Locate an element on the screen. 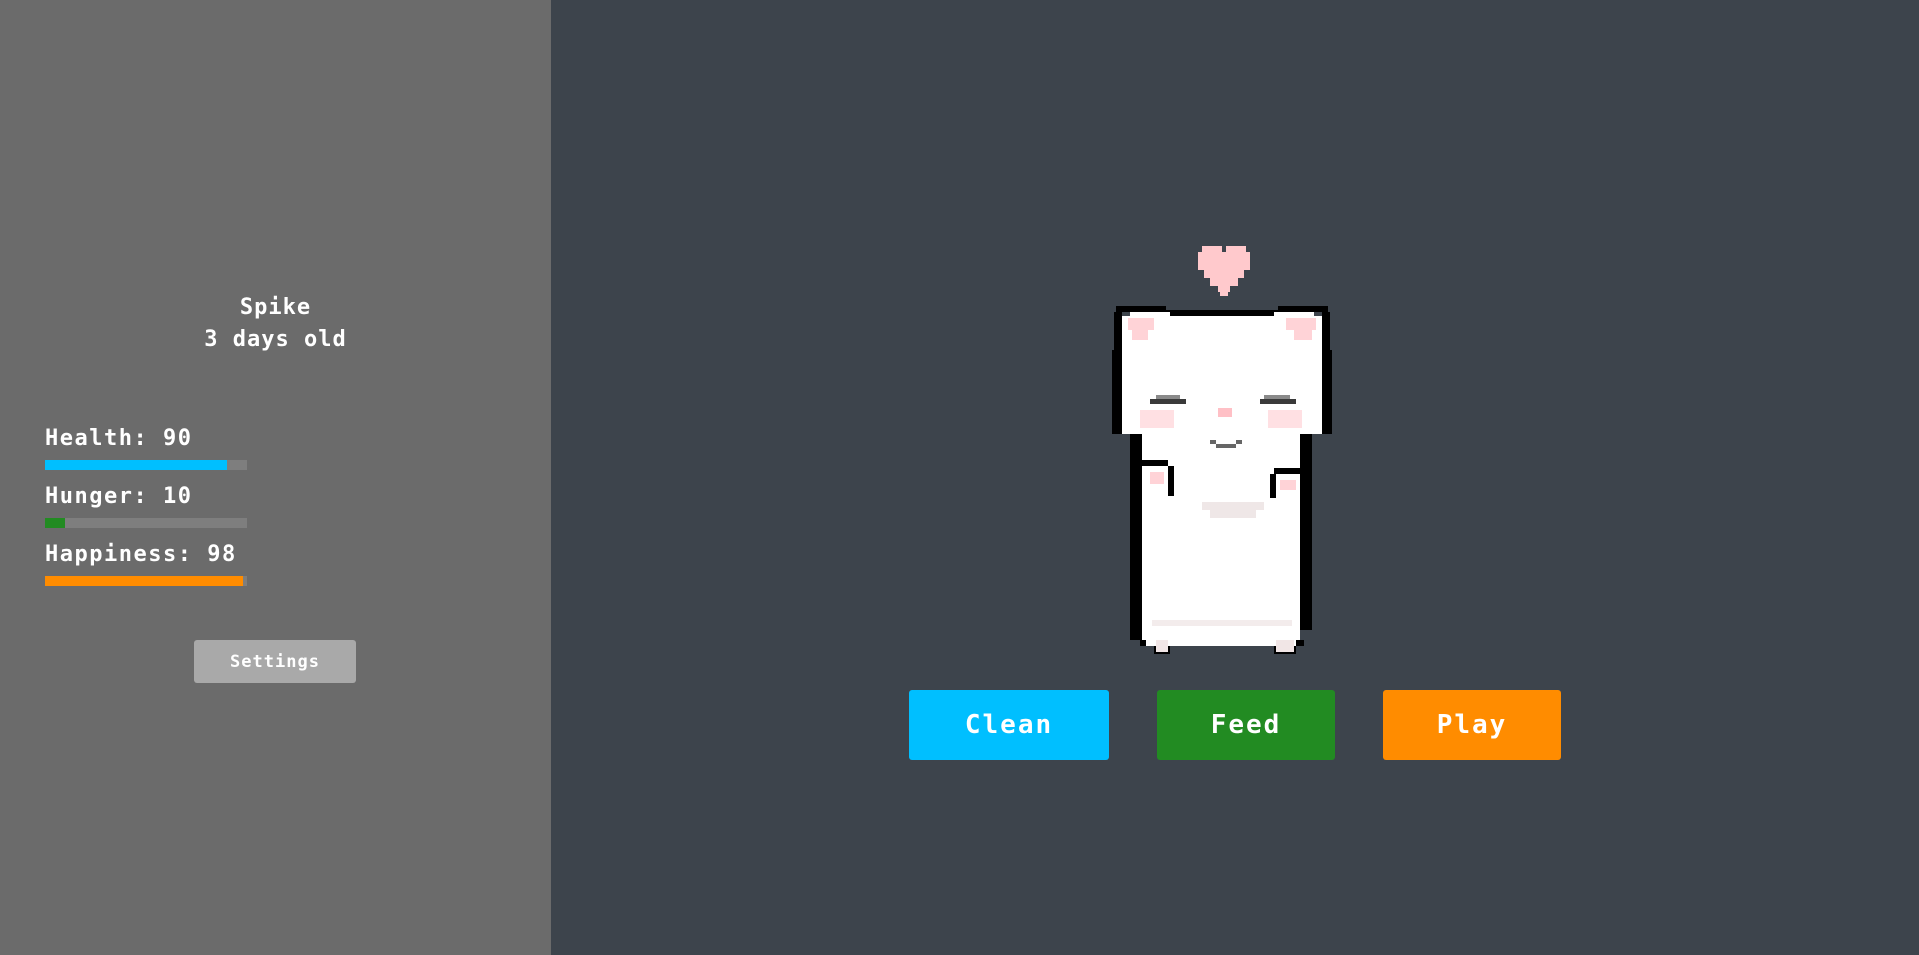 Image resolution: width=1919 pixels, height=955 pixels. settings-button: Settings is located at coordinates (275, 661).